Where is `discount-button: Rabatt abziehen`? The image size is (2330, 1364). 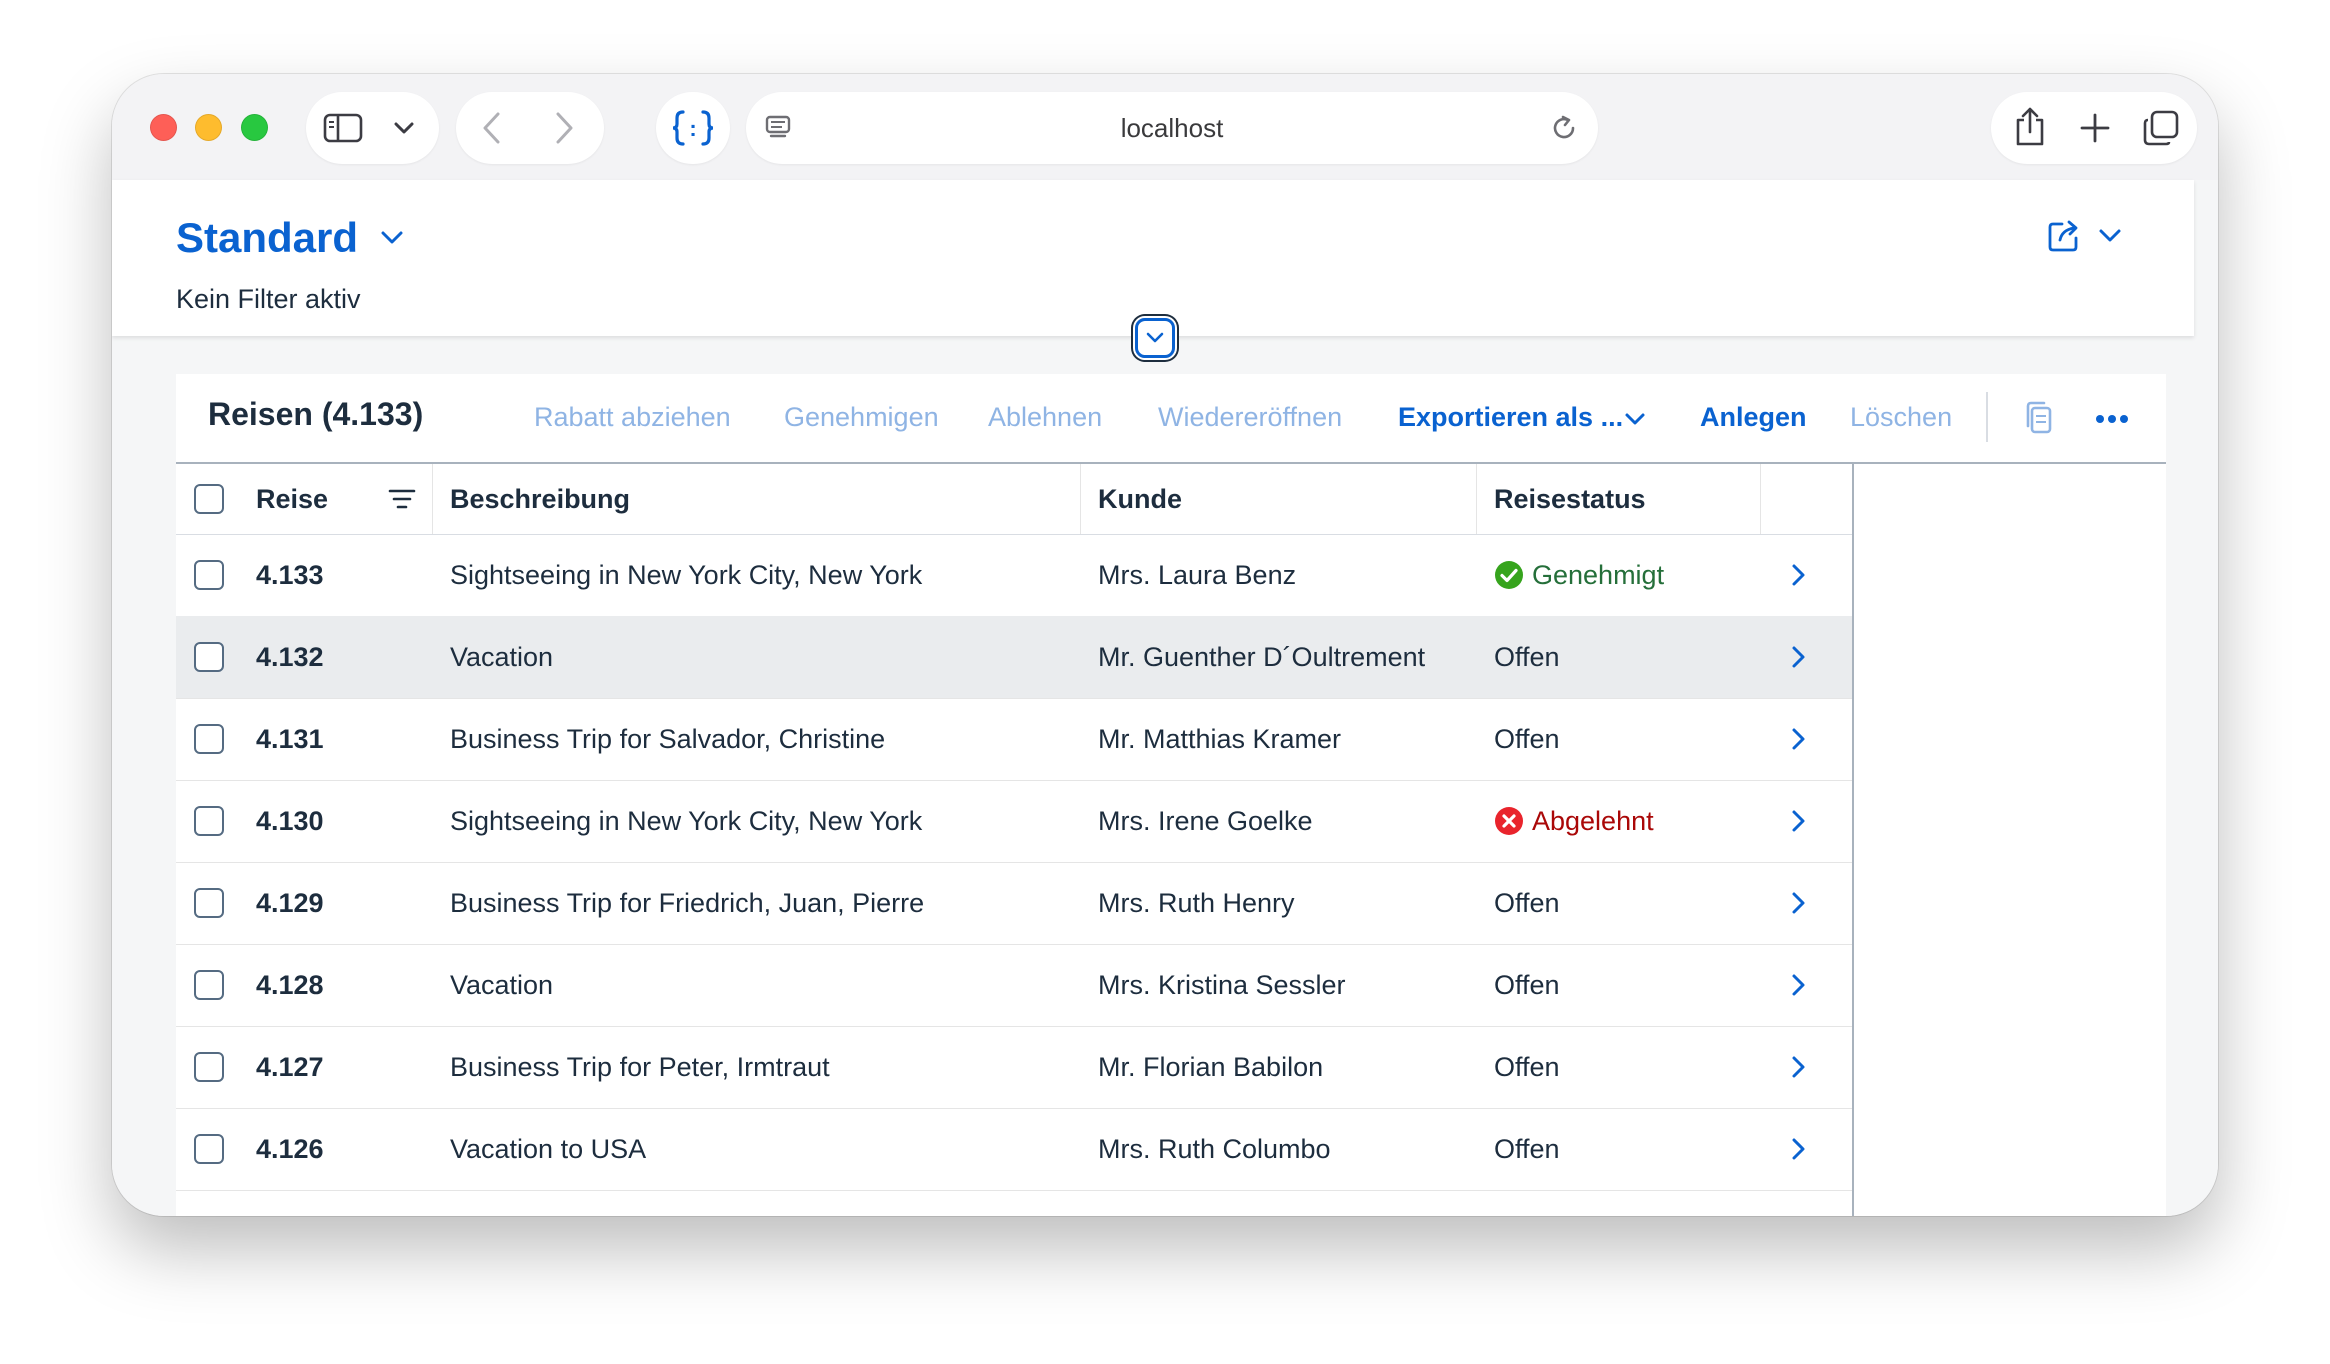 discount-button: Rabatt abziehen is located at coordinates (632, 417).